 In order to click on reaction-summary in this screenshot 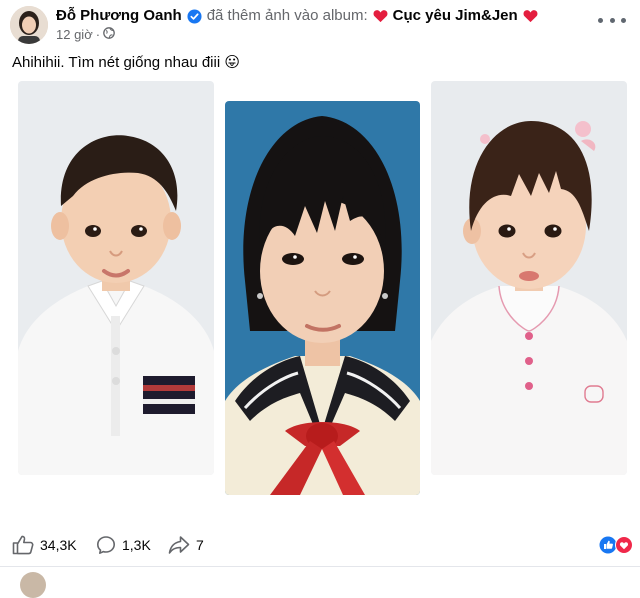, I will do `click(616, 545)`.